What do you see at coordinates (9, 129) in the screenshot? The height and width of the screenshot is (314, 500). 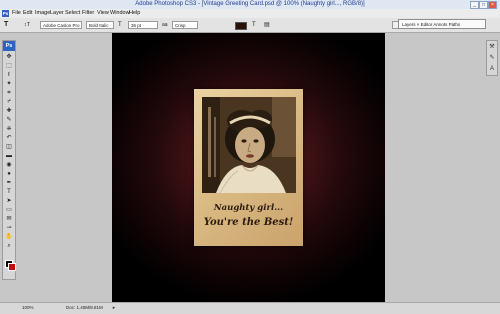 I see `clone-stamp-icon: ⎈` at bounding box center [9, 129].